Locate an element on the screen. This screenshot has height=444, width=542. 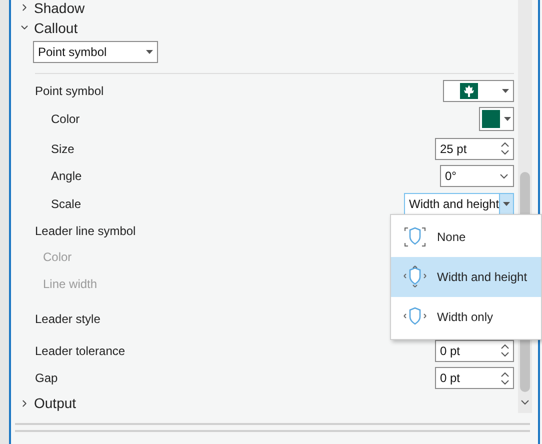
property-label: Line width is located at coordinates (70, 284).